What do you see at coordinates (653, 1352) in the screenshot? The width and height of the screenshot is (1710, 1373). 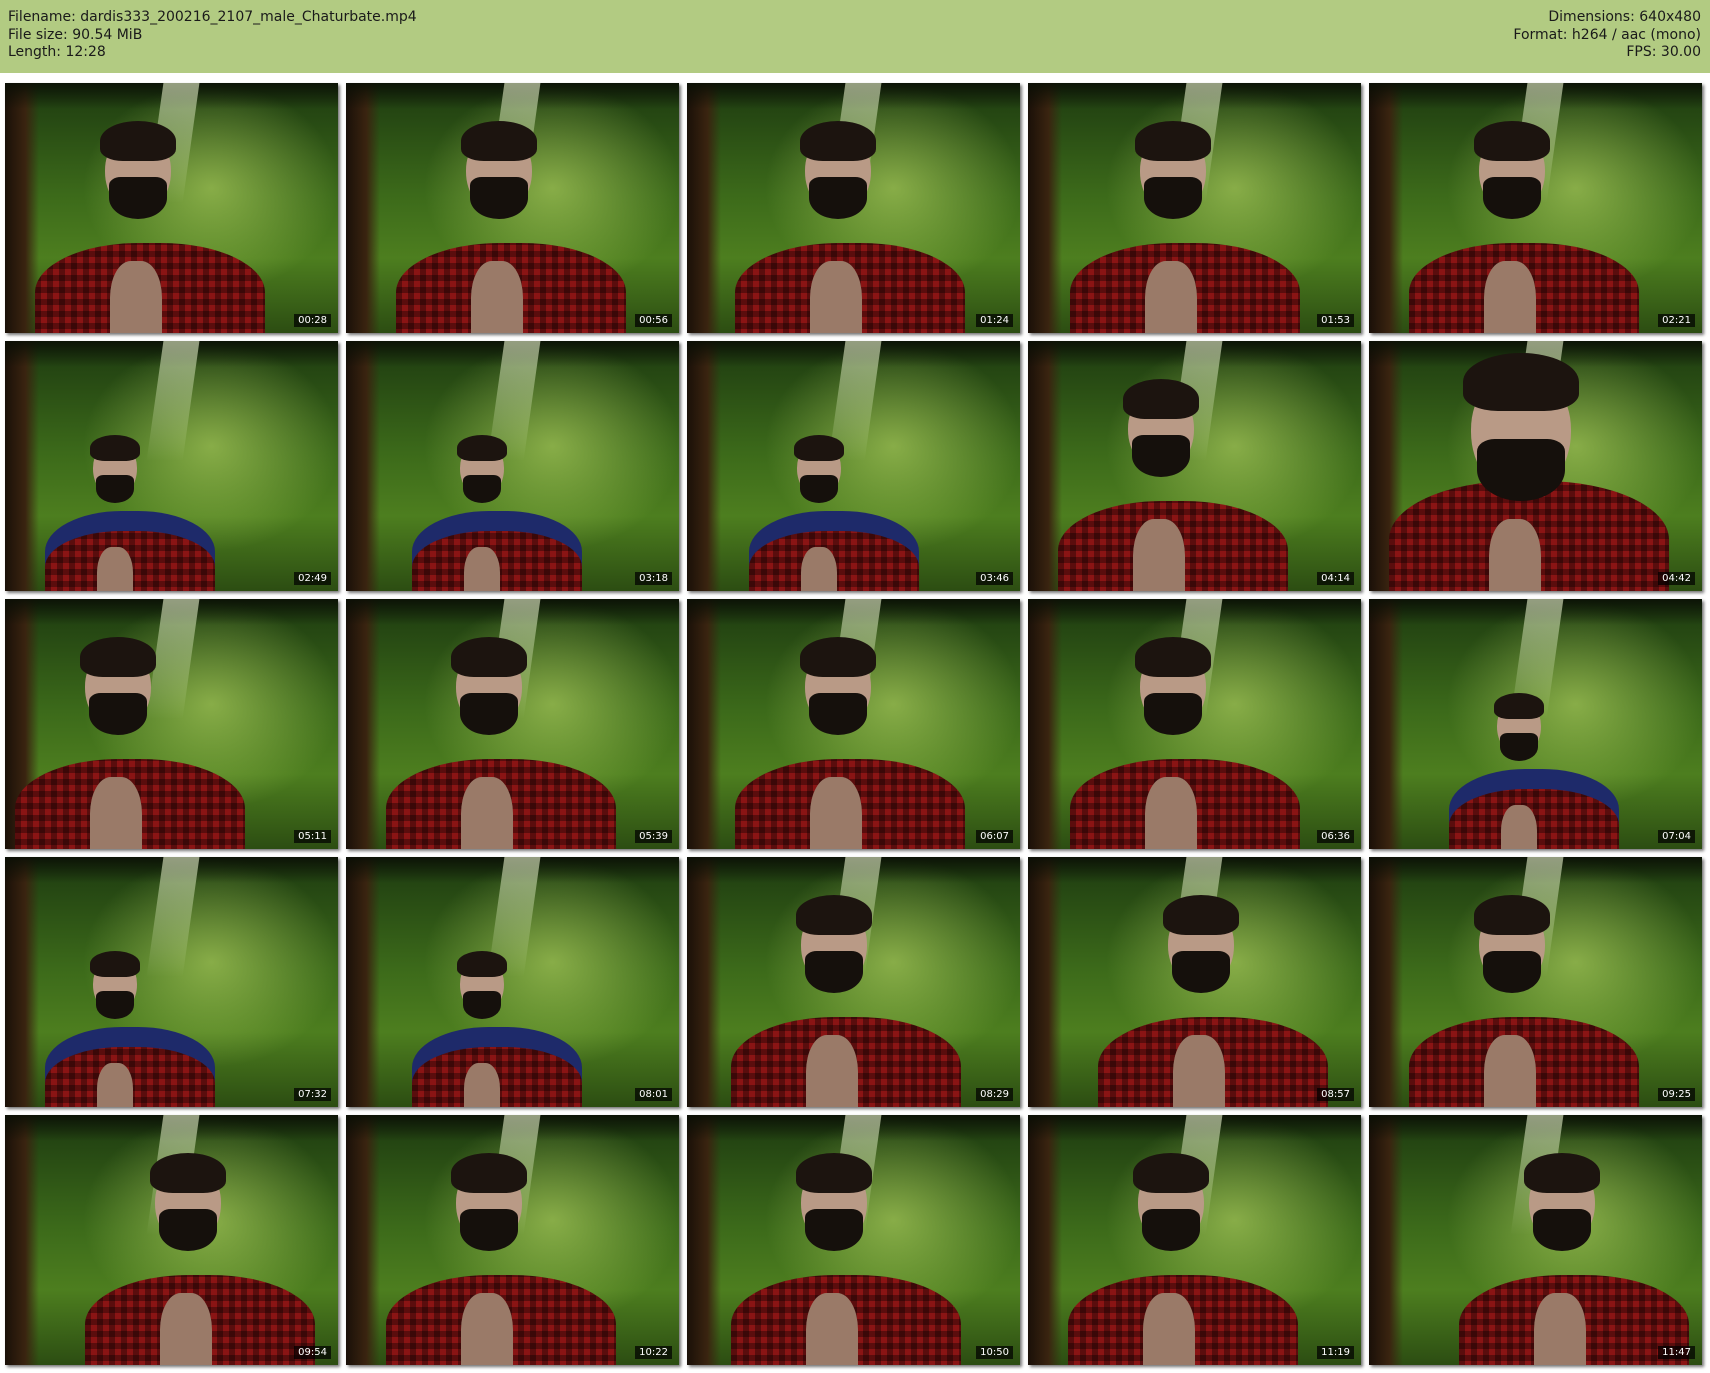 I see `timestamp-label: 10:22` at bounding box center [653, 1352].